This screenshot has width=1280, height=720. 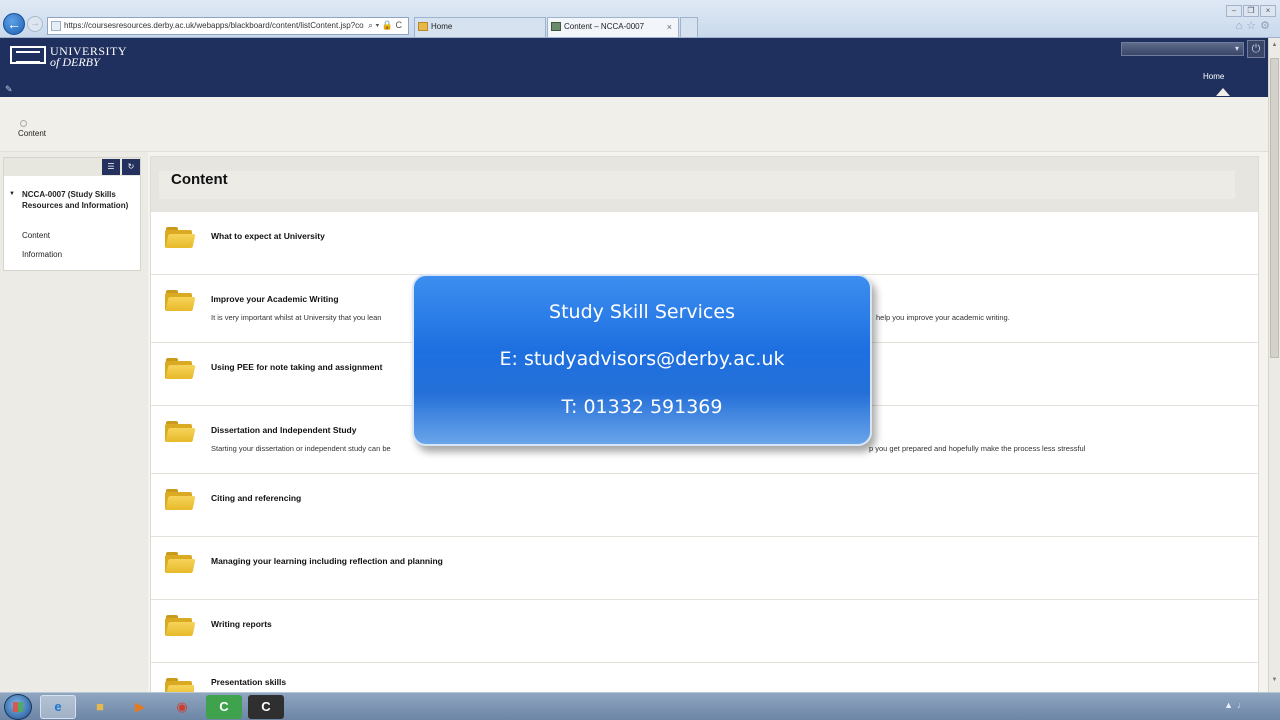 What do you see at coordinates (23, 123) in the screenshot?
I see `breadcrumb-icon` at bounding box center [23, 123].